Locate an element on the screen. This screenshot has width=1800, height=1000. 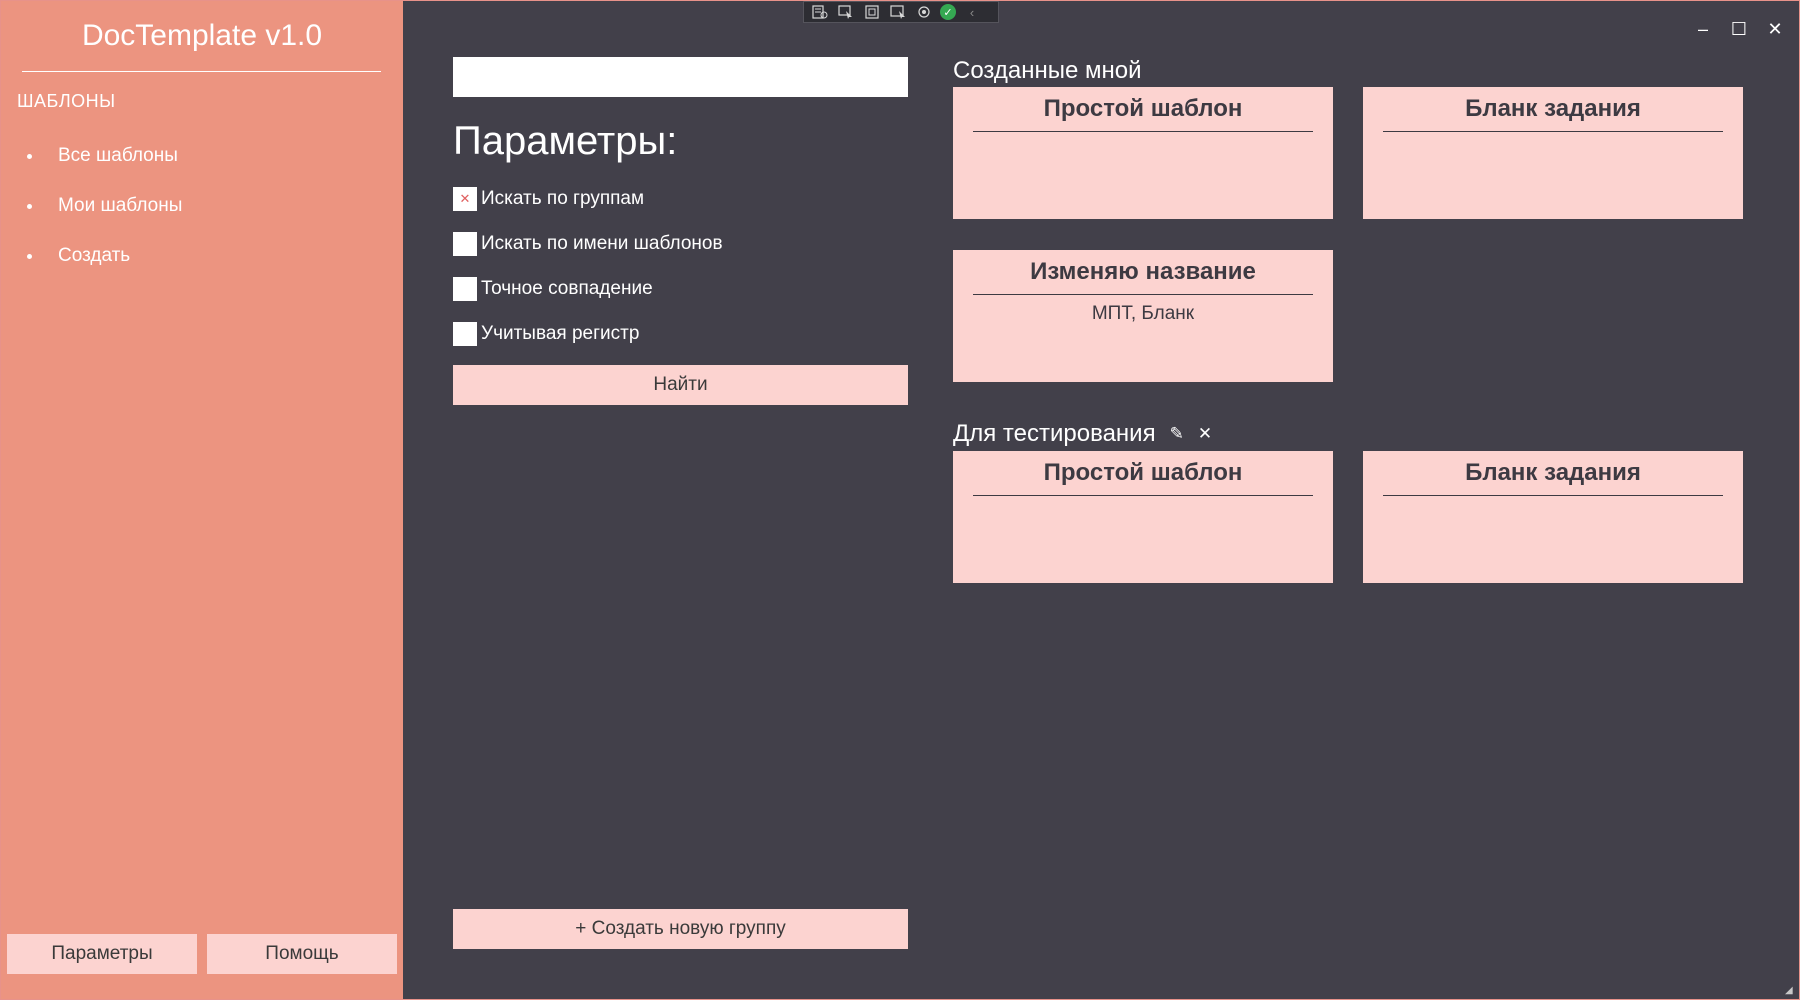
option-case-sensitive: Учитывая регистр is located at coordinates (546, 334).